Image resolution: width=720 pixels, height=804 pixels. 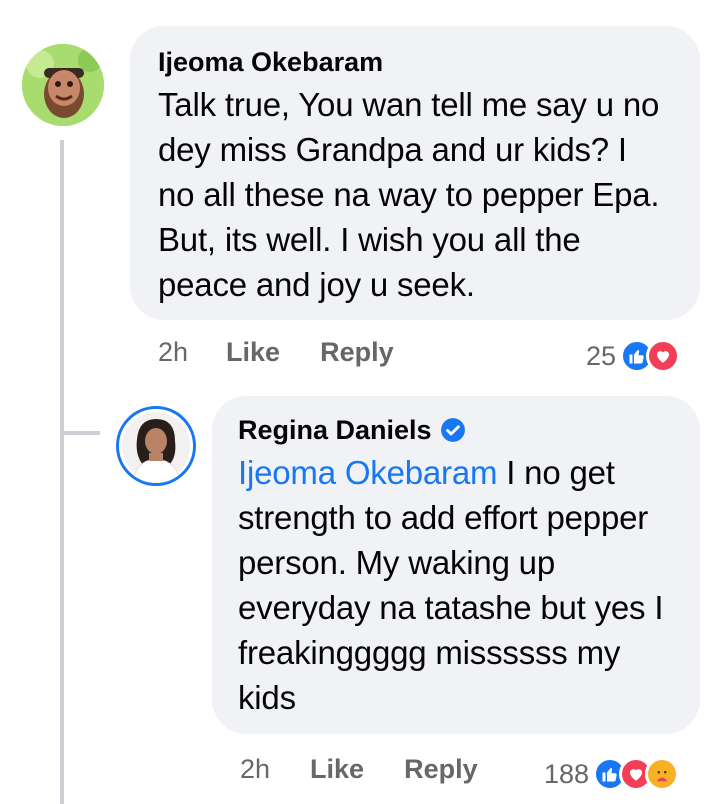 What do you see at coordinates (567, 773) in the screenshot?
I see `reaction-count: 188` at bounding box center [567, 773].